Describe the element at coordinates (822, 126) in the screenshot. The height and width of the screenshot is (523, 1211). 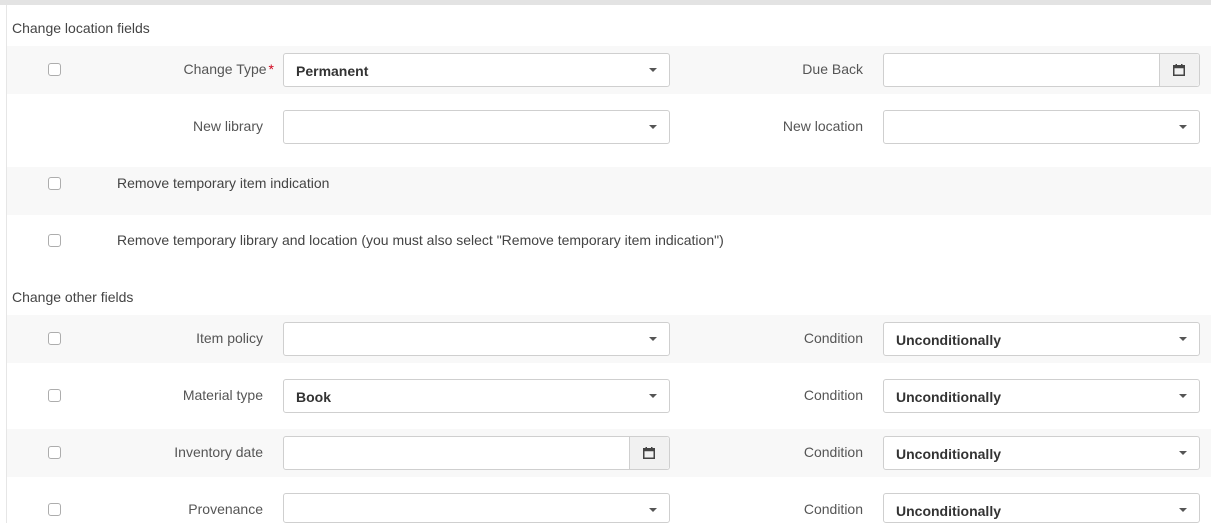
I see `new-location-label: New location` at that location.